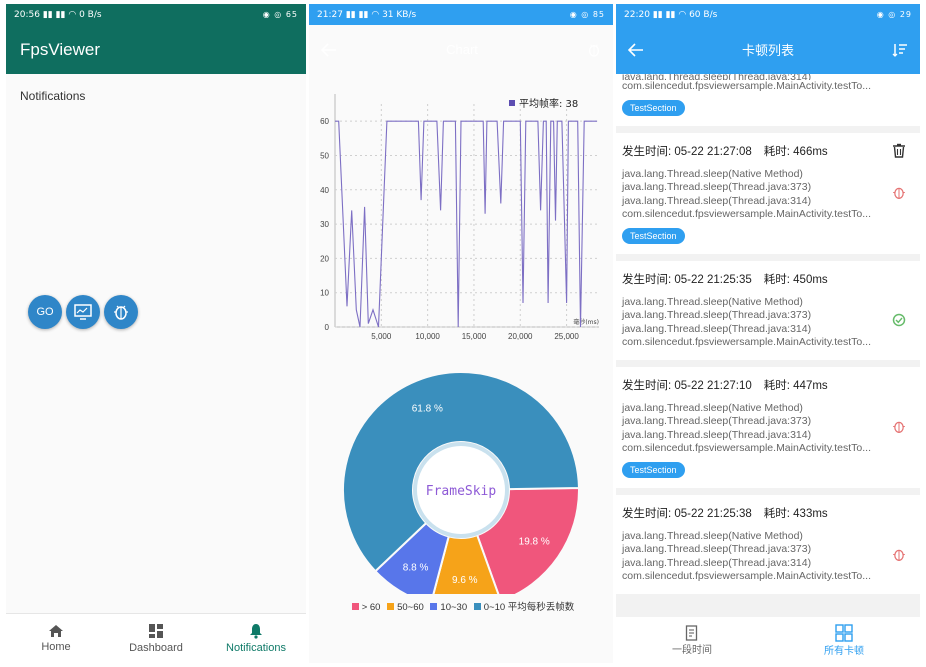 The image size is (926, 667). Describe the element at coordinates (53, 96) in the screenshot. I see `notifications-text: Notifications` at that location.